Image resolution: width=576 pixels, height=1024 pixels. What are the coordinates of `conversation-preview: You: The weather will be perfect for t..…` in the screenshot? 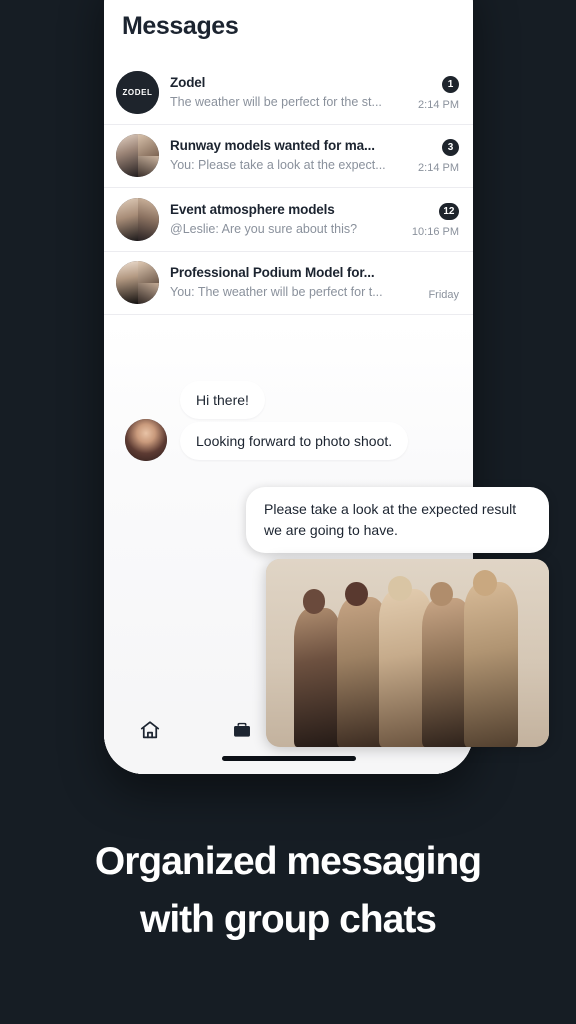 It's located at (276, 292).